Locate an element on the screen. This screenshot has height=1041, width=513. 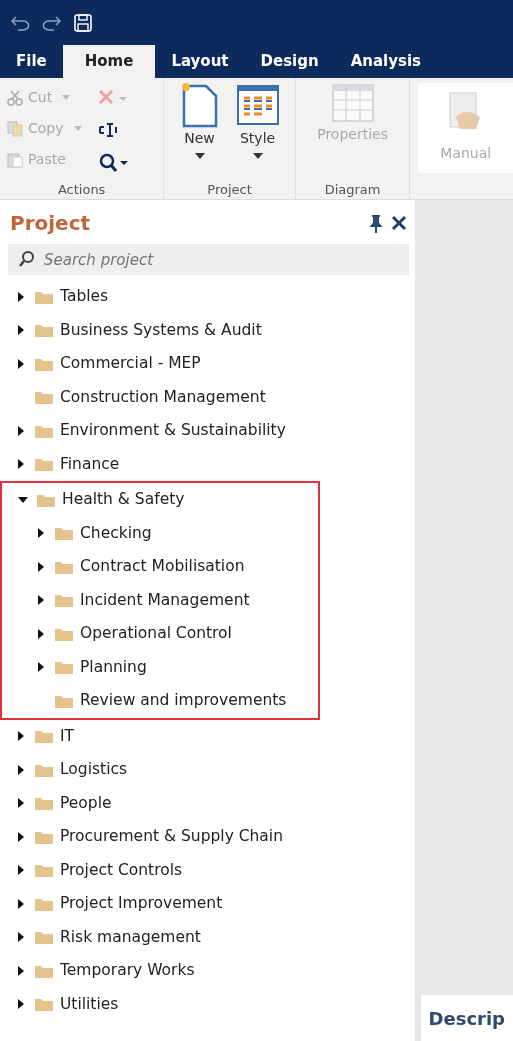
menu-tab: File is located at coordinates (31, 61).